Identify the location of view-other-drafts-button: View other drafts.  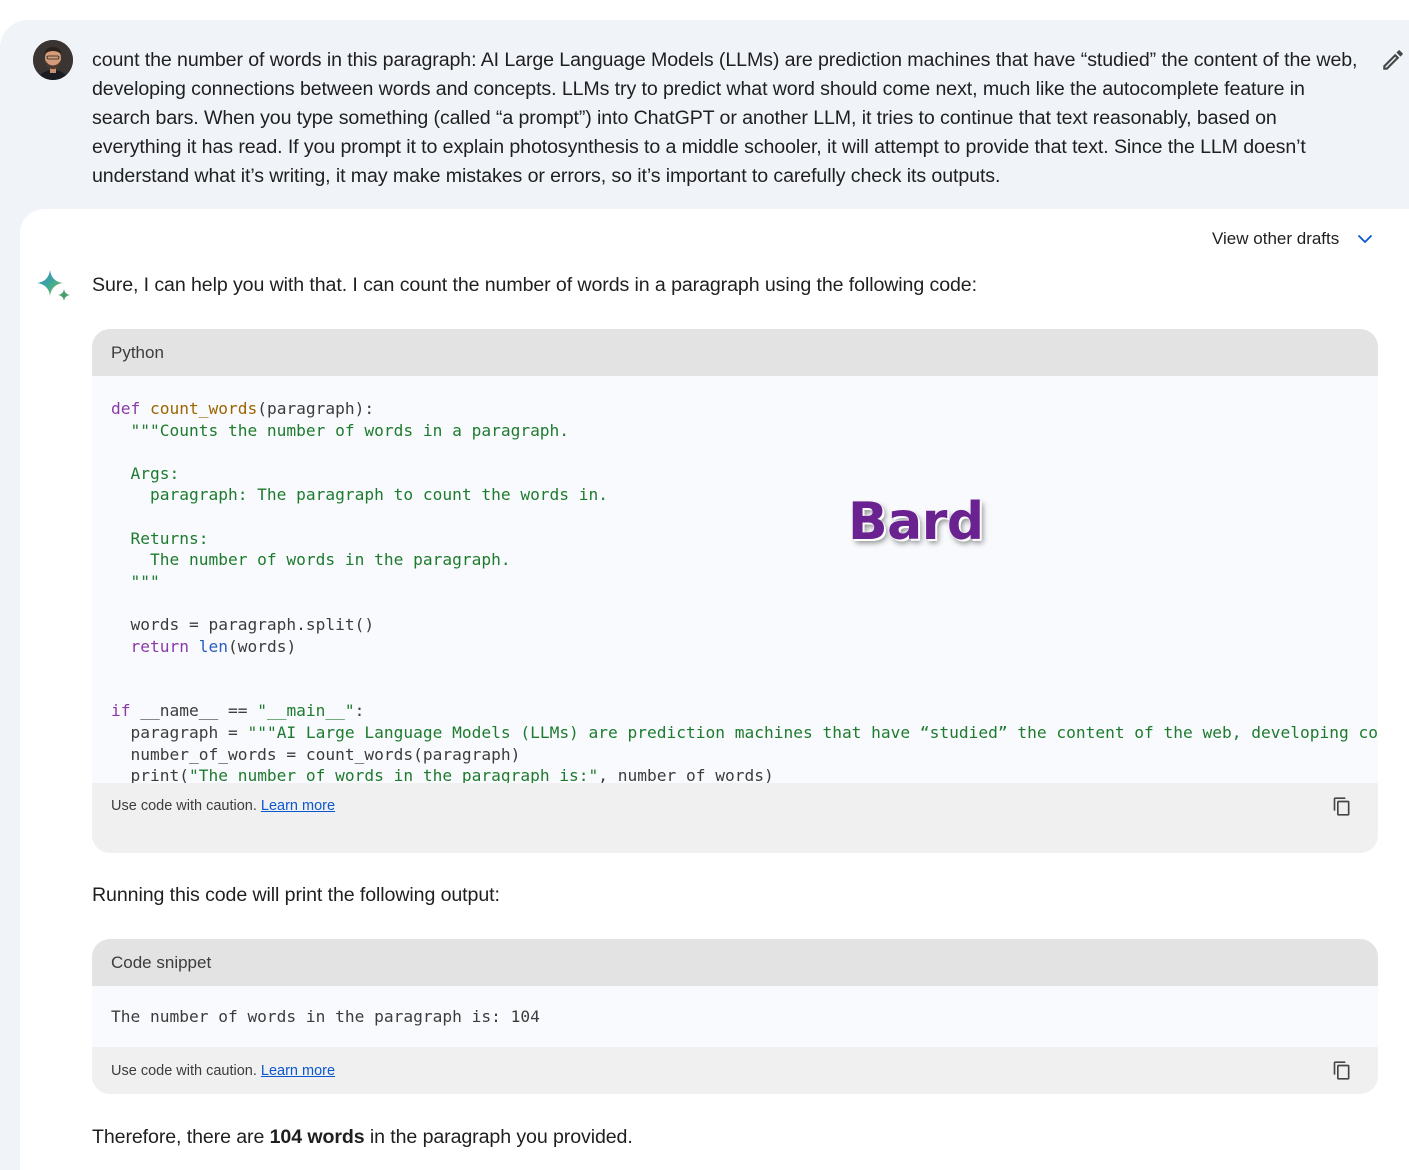
(1293, 239).